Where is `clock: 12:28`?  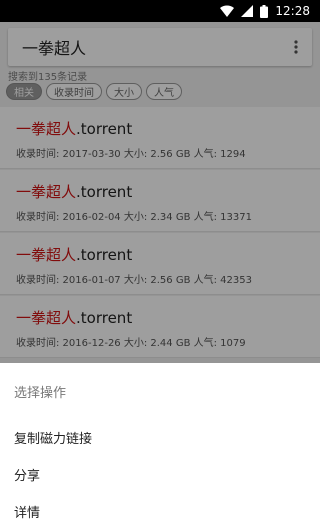
clock: 12:28 is located at coordinates (292, 11).